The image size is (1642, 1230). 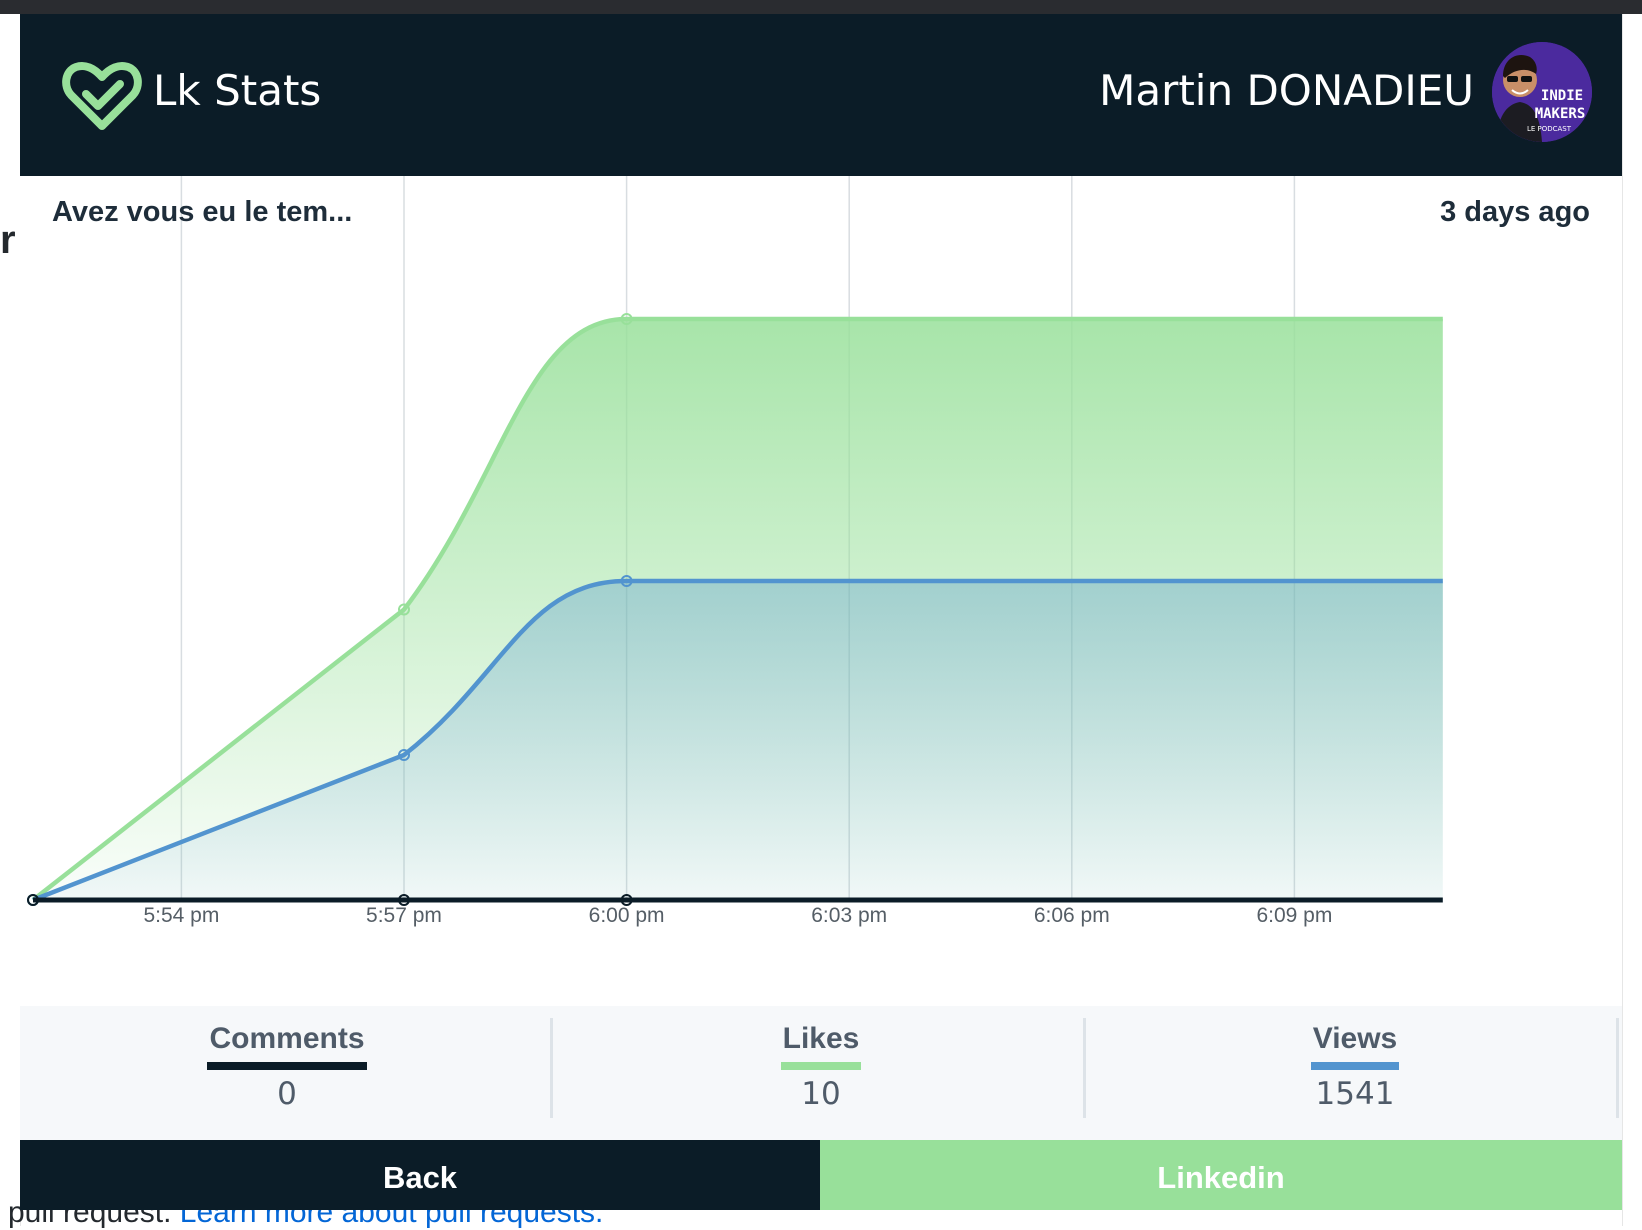 I want to click on user-name: Martin DONADIEU, so click(x=1286, y=90).